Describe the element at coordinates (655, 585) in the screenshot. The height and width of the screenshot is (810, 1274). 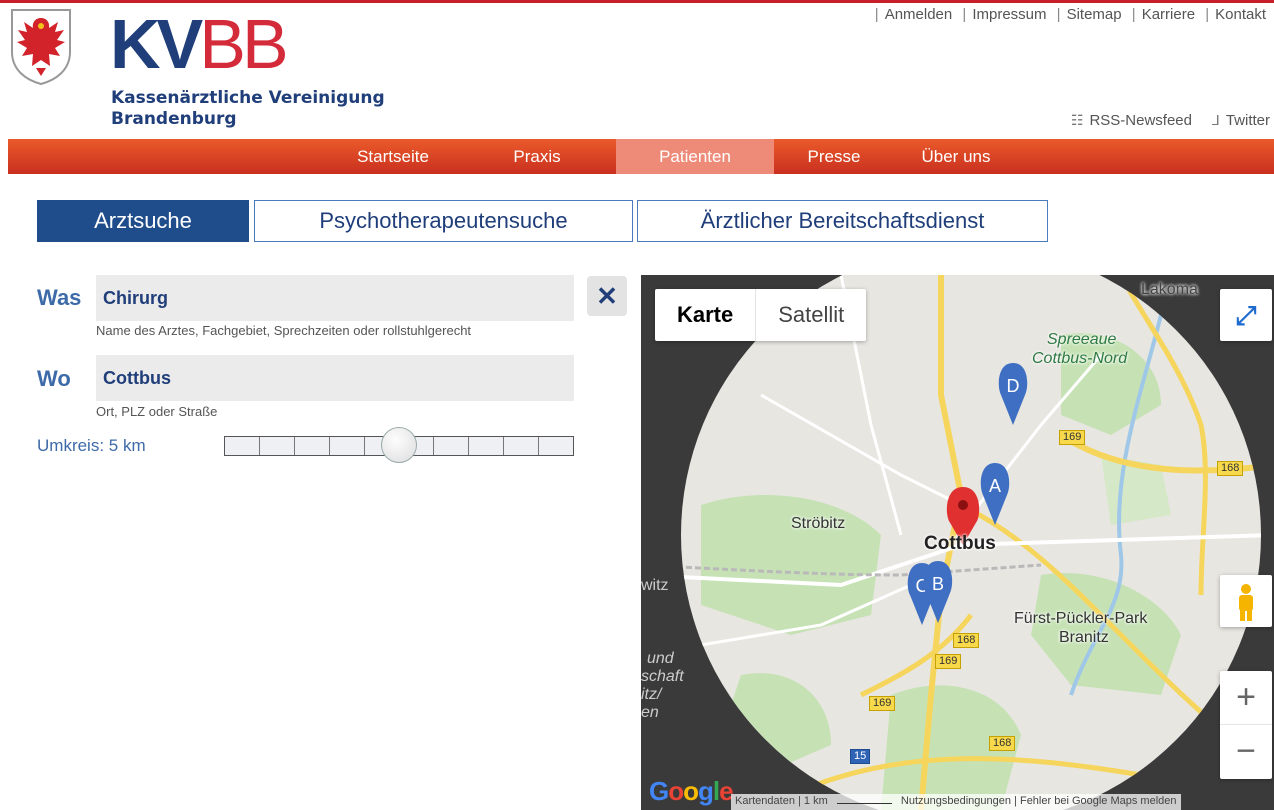
I see `map-label-witz: witz` at that location.